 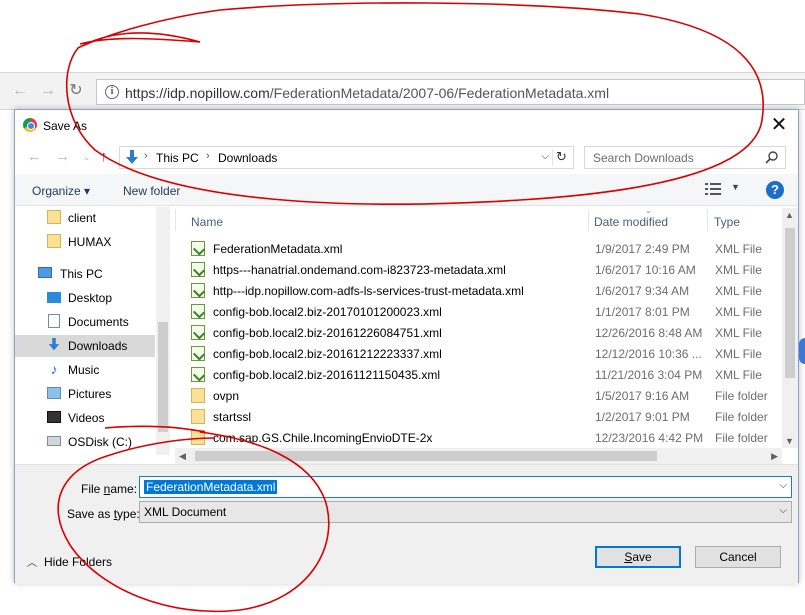 What do you see at coordinates (90, 242) in the screenshot?
I see `nav-item-label: HUMAX` at bounding box center [90, 242].